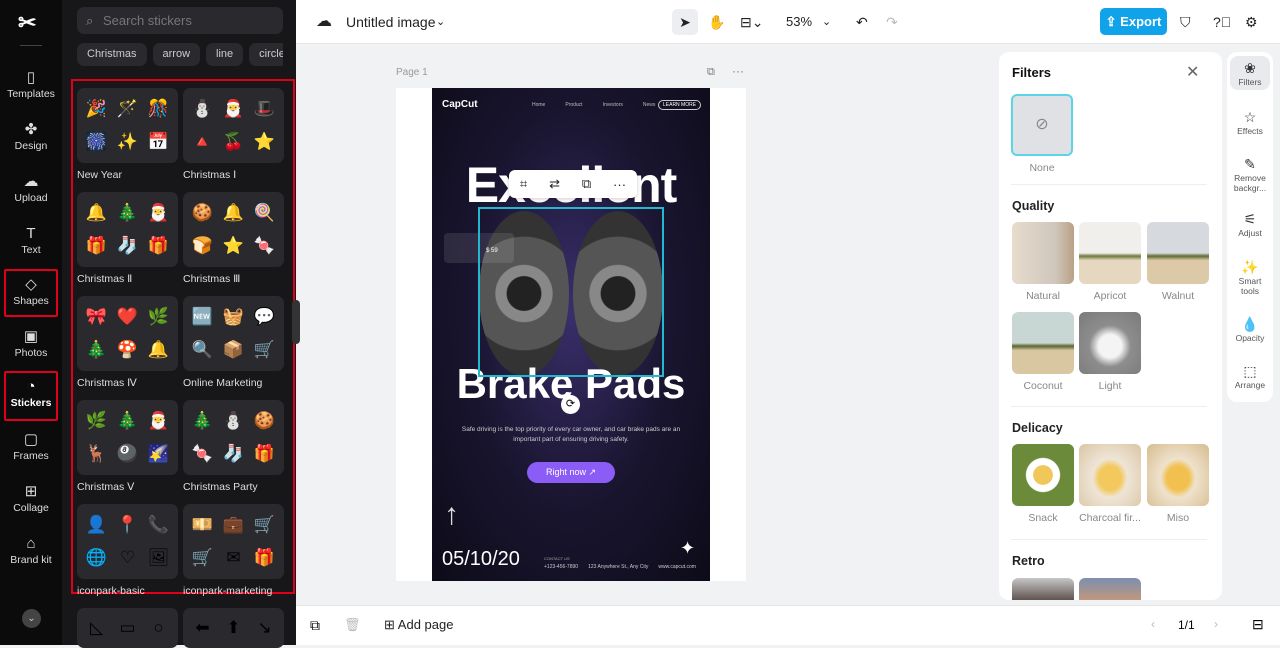 The height and width of the screenshot is (648, 1280). I want to click on sticker-category-card: 💴 💼 🛒 🛒 ✉ 🎁, so click(233, 541).